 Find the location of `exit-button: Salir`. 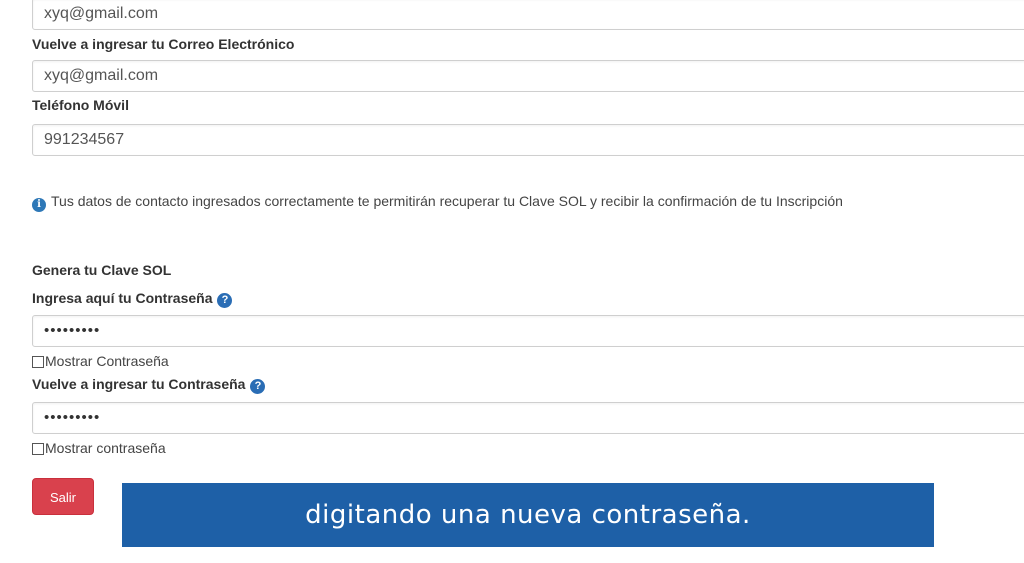

exit-button: Salir is located at coordinates (63, 496).